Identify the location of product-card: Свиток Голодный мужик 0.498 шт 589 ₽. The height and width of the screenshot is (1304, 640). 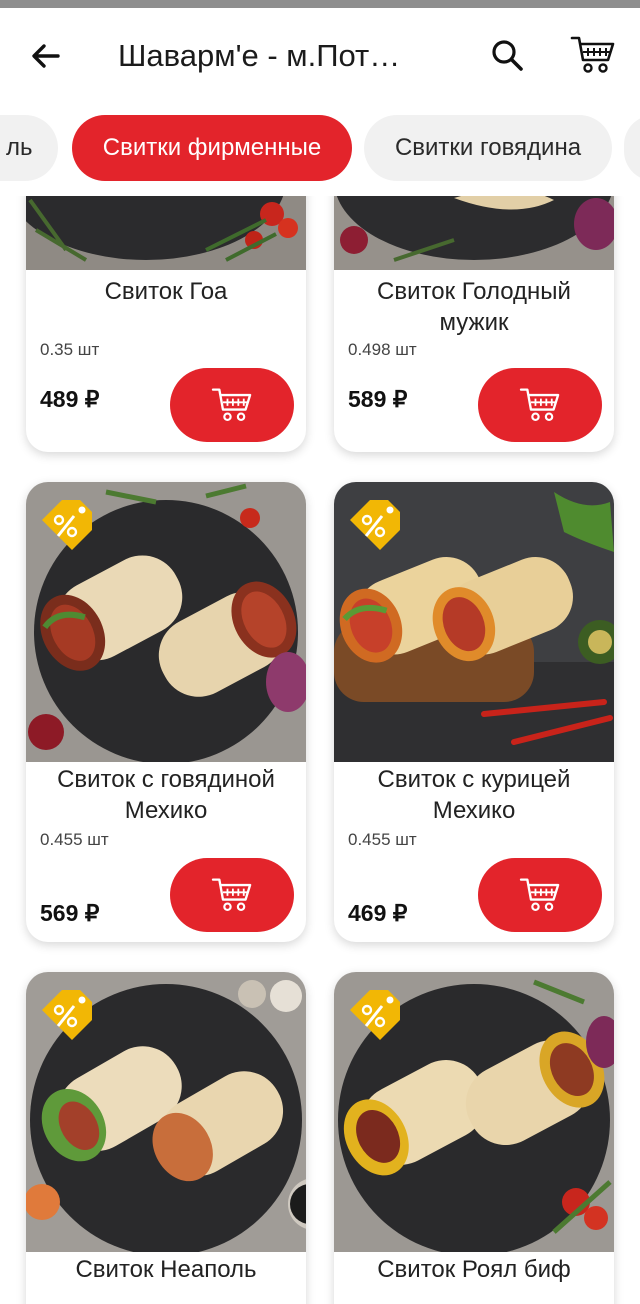
(474, 324).